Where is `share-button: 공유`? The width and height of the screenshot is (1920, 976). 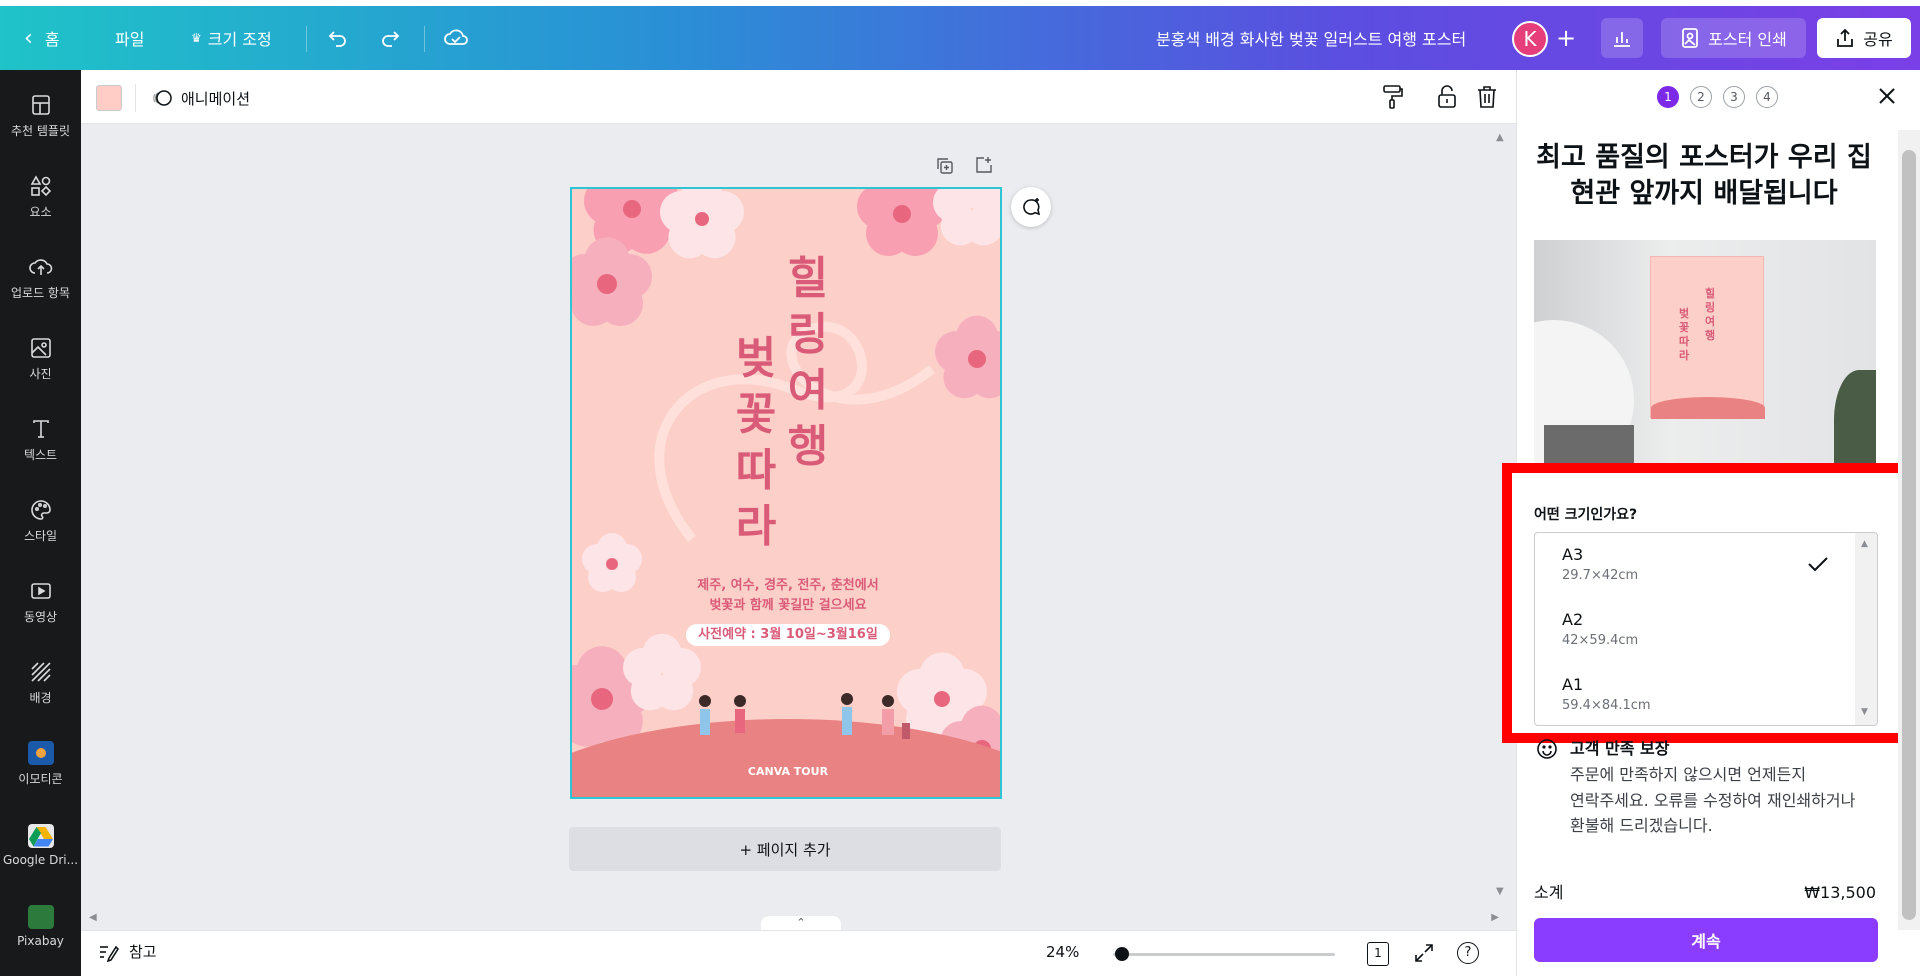
share-button: 공유 is located at coordinates (1864, 38).